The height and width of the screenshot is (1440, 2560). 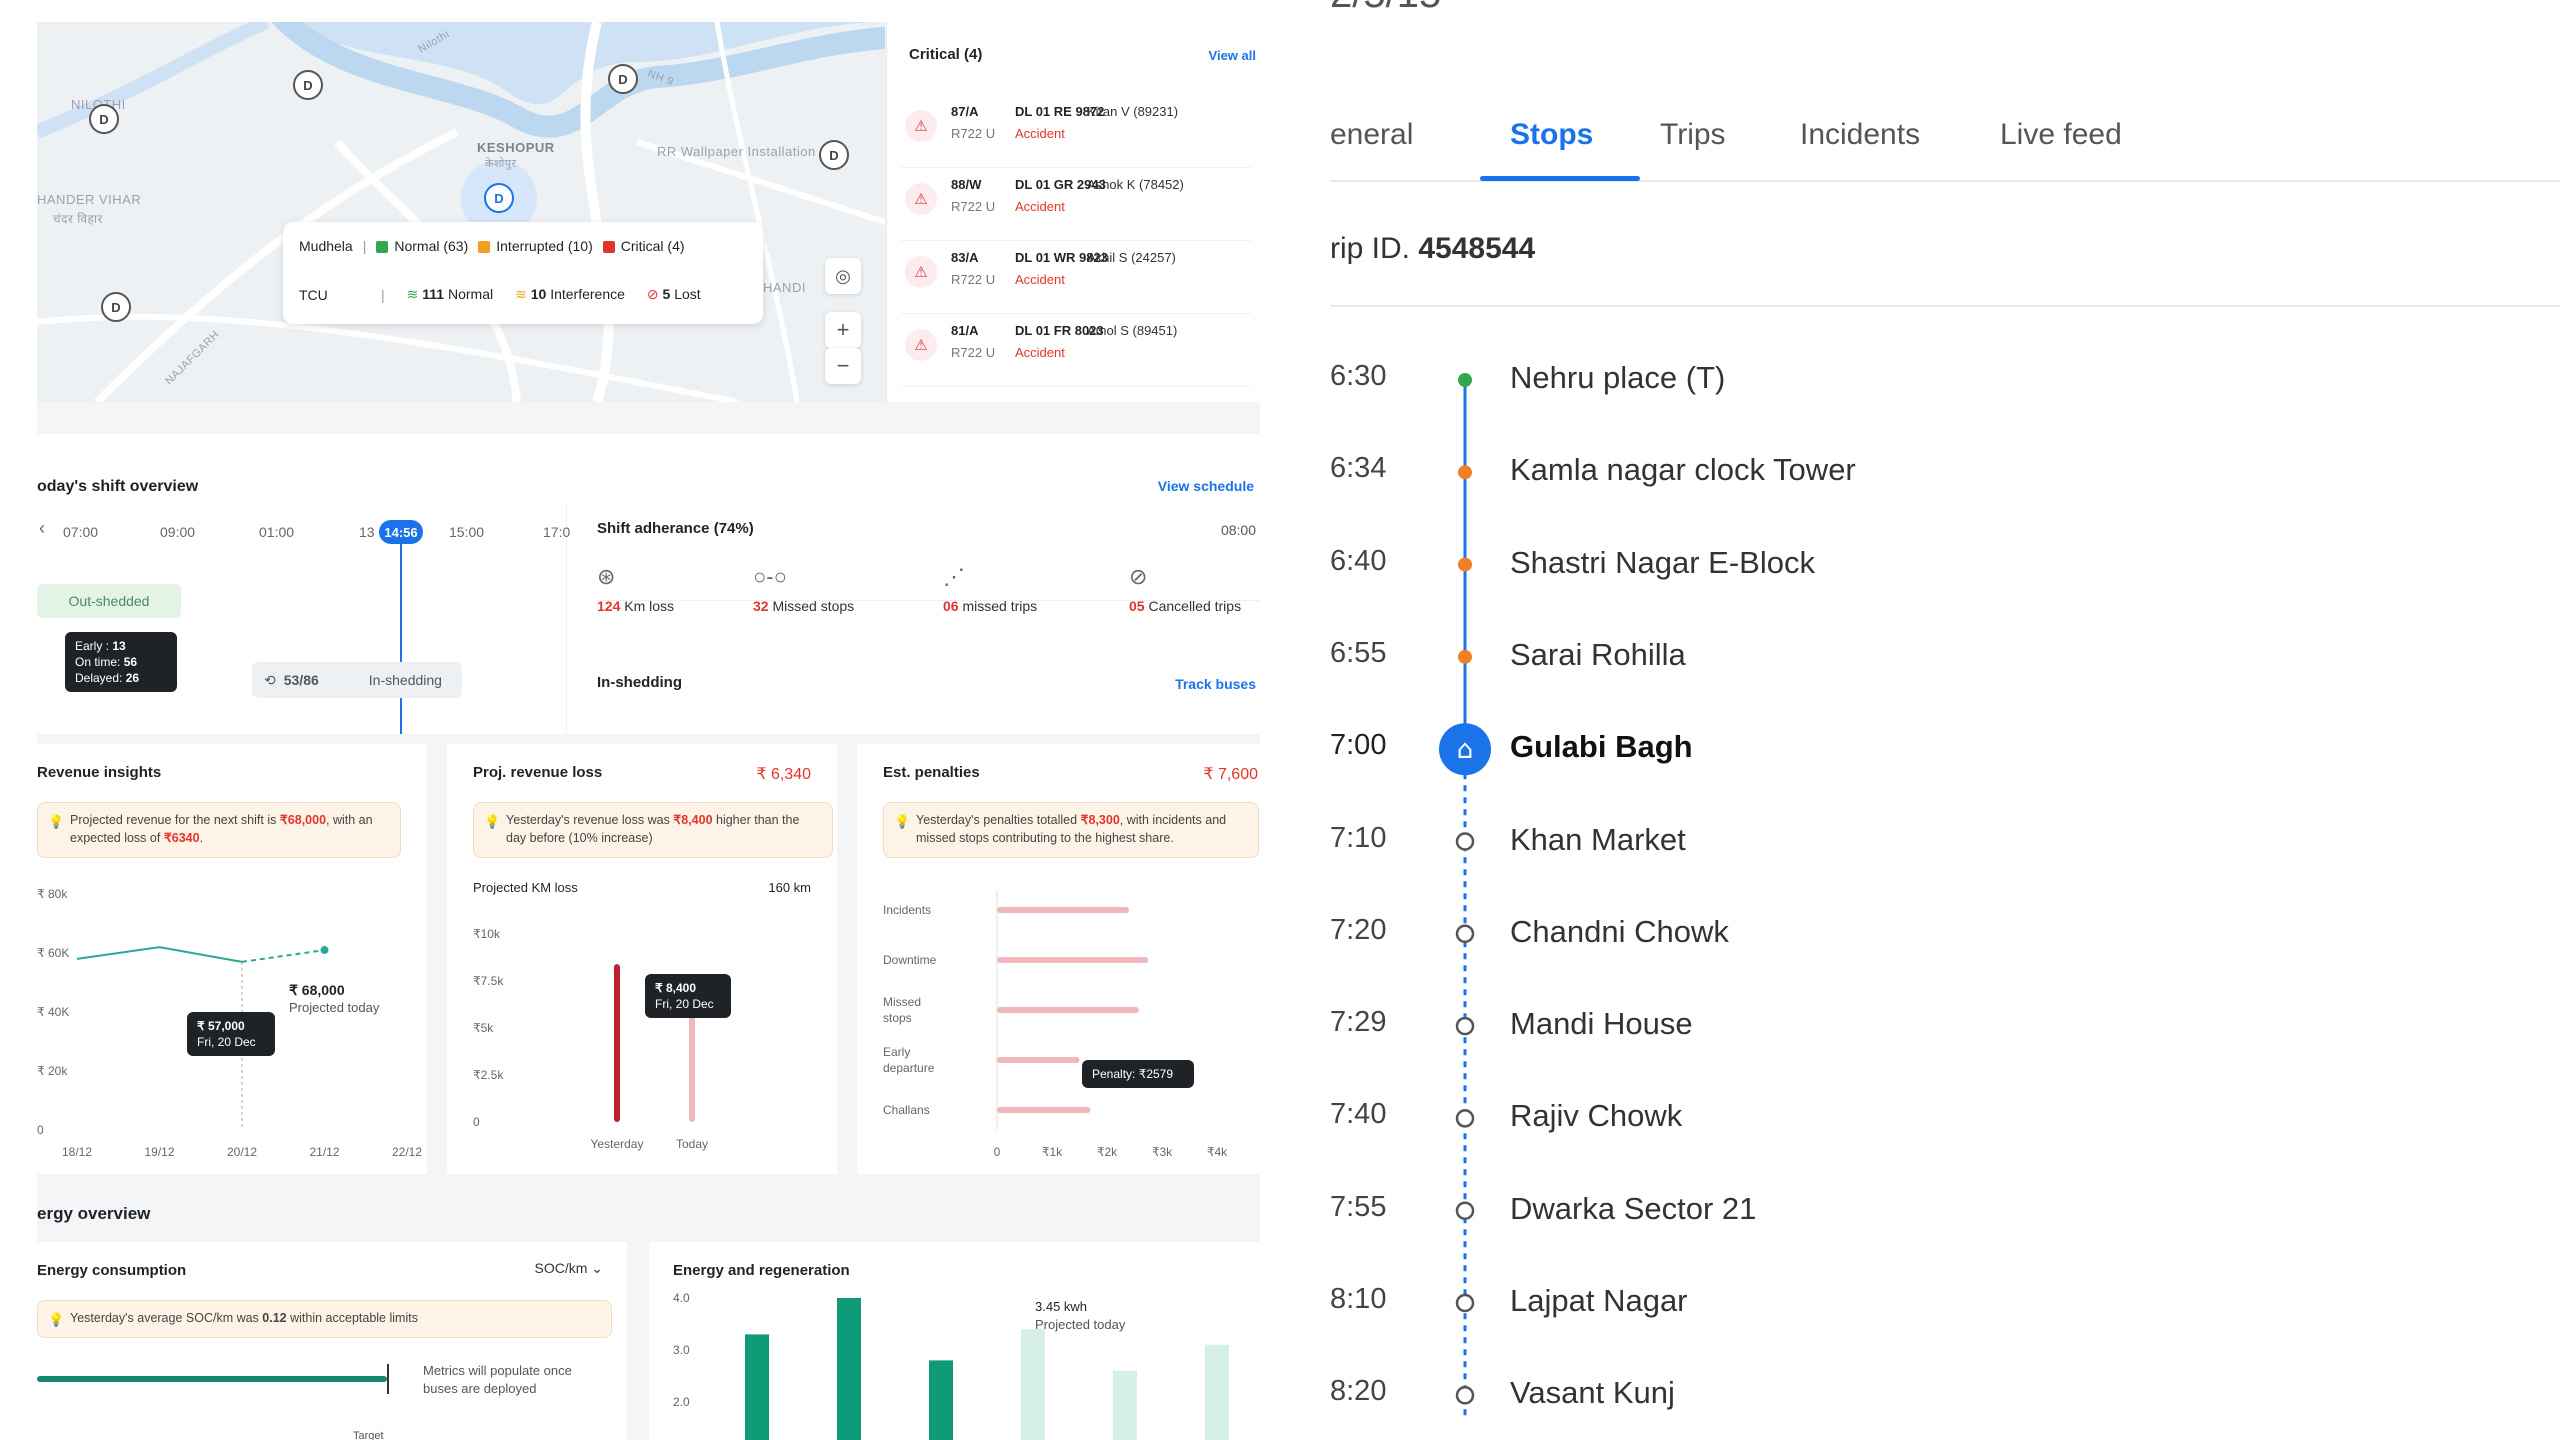 I want to click on category-label: departure, so click(x=909, y=1068).